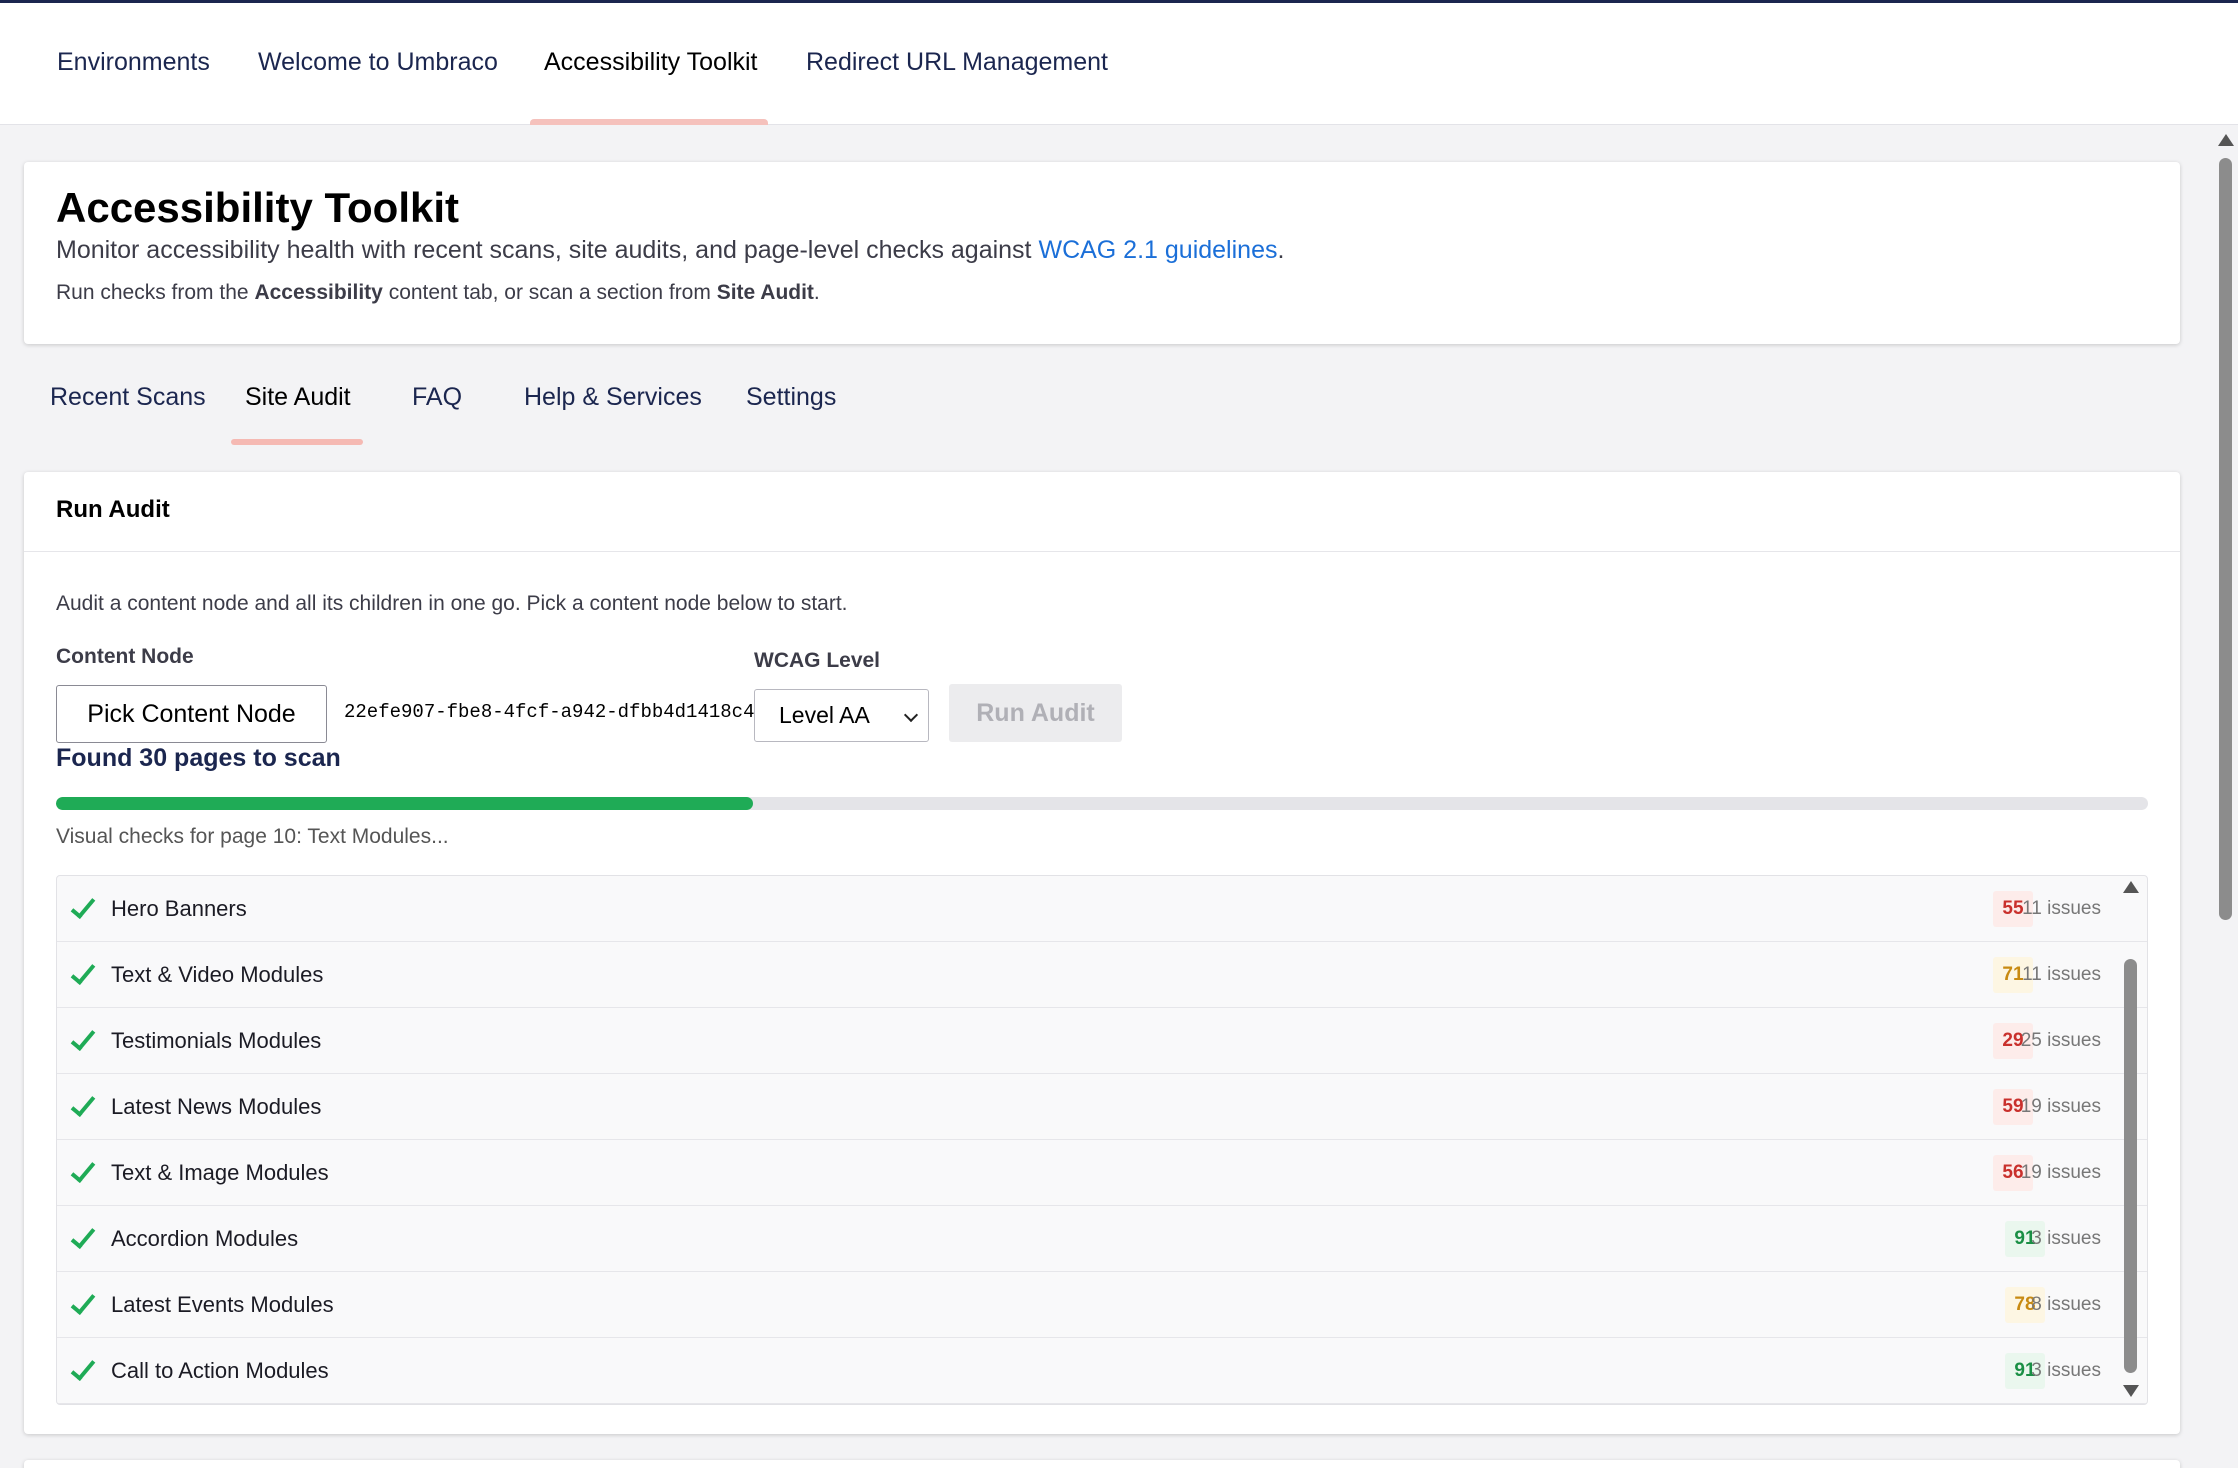 Image resolution: width=2238 pixels, height=1468 pixels. Describe the element at coordinates (217, 974) in the screenshot. I see `result-page-name: Text & Video Modules` at that location.